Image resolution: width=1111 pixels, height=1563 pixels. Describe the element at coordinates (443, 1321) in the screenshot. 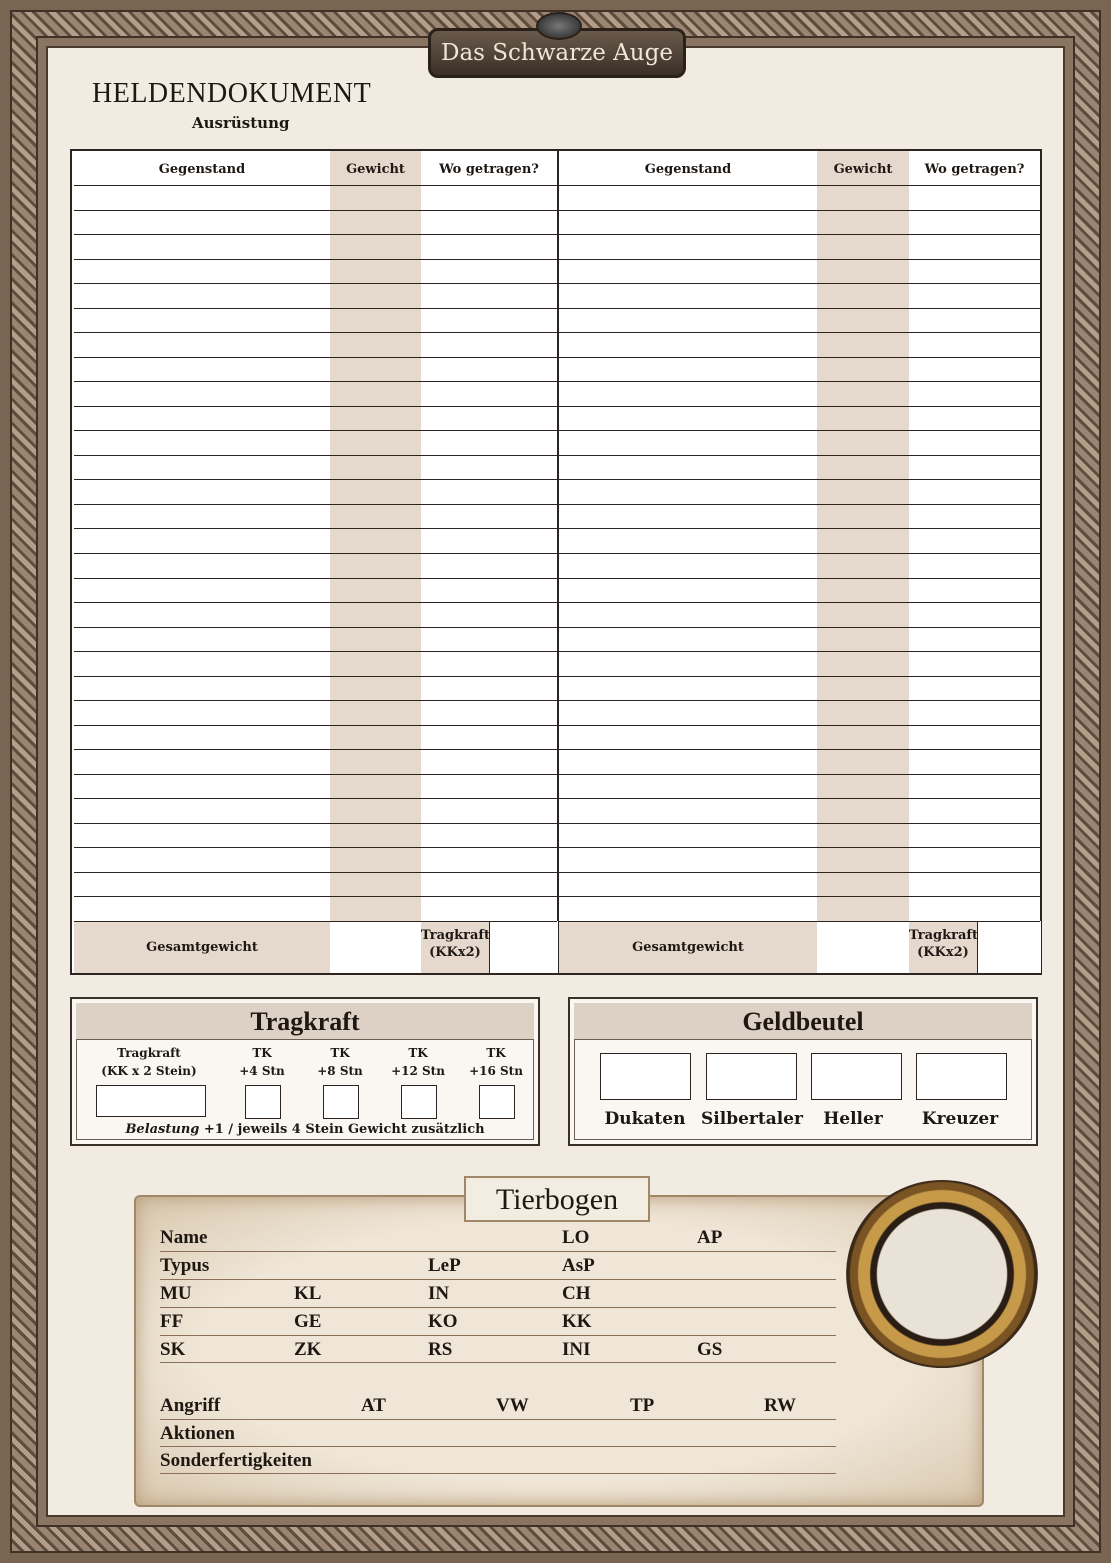

I see `field-ko: KO` at that location.